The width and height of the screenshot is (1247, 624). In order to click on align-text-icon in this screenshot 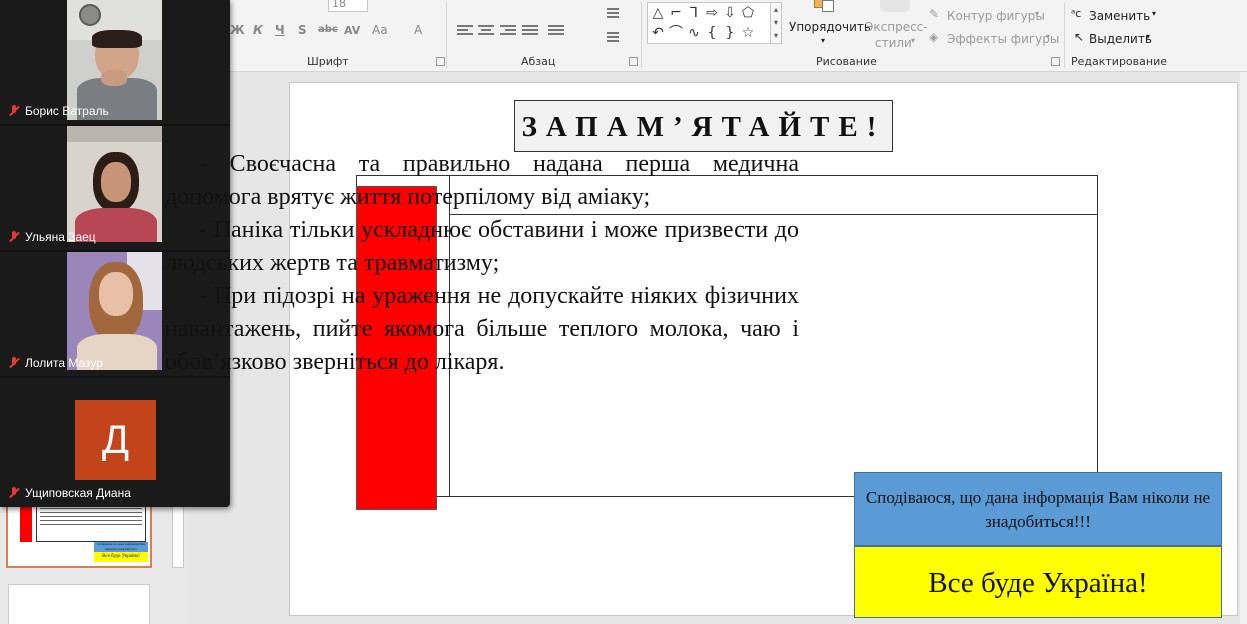, I will do `click(615, 39)`.